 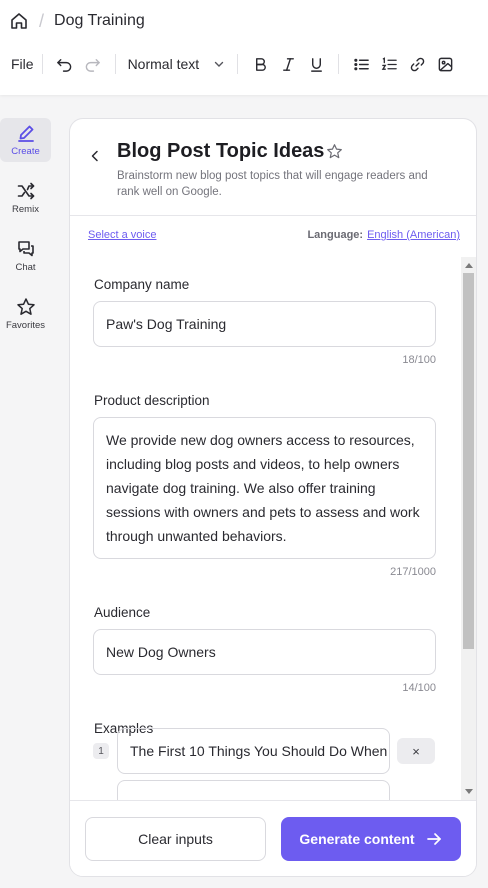 I want to click on language-label: Language:, so click(x=335, y=235).